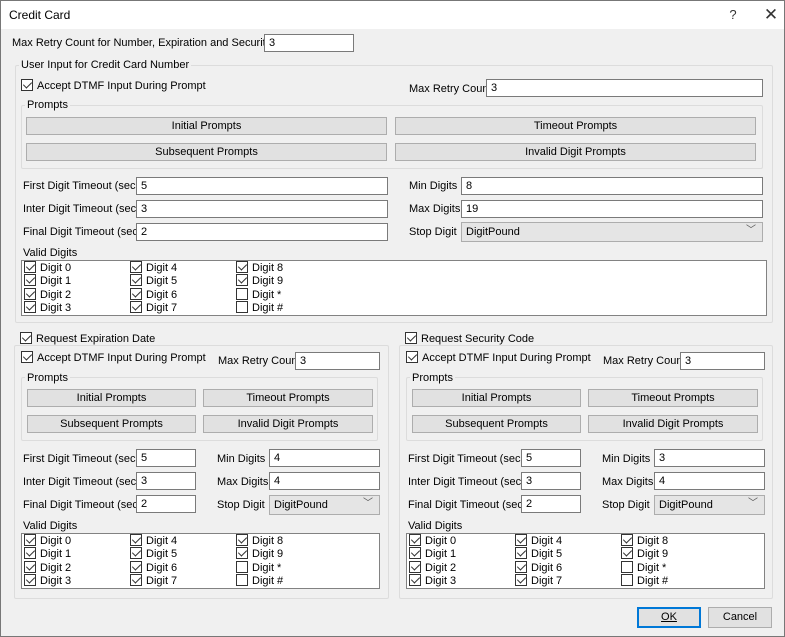 The image size is (785, 637). I want to click on security-stop-digit-select: DigitPound ﹀, so click(709, 505).